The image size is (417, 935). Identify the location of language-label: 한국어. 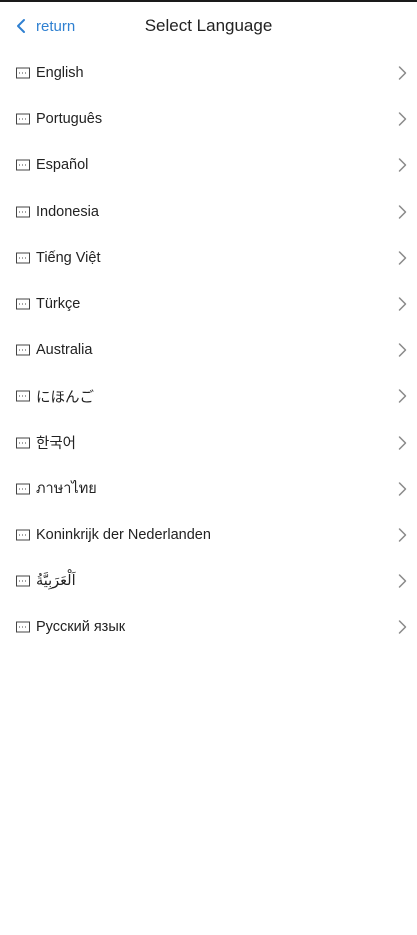
(56, 444).